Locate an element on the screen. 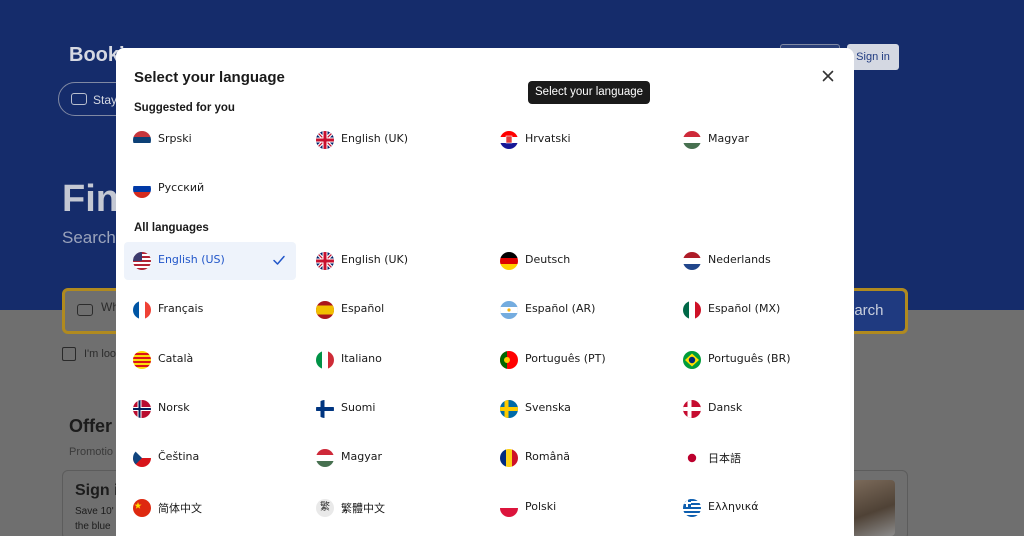  language-label: Dansk is located at coordinates (725, 407).